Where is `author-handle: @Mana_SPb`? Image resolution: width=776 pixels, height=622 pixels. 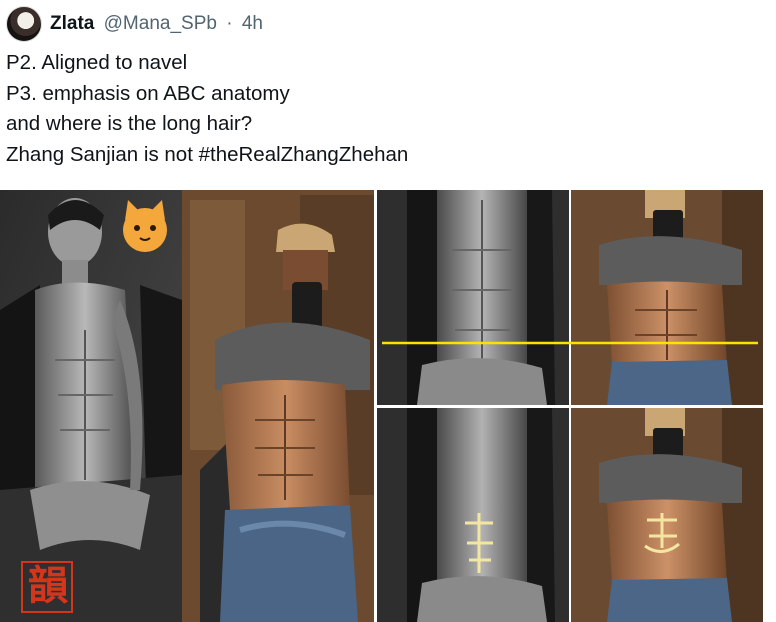
author-handle: @Mana_SPb is located at coordinates (160, 23).